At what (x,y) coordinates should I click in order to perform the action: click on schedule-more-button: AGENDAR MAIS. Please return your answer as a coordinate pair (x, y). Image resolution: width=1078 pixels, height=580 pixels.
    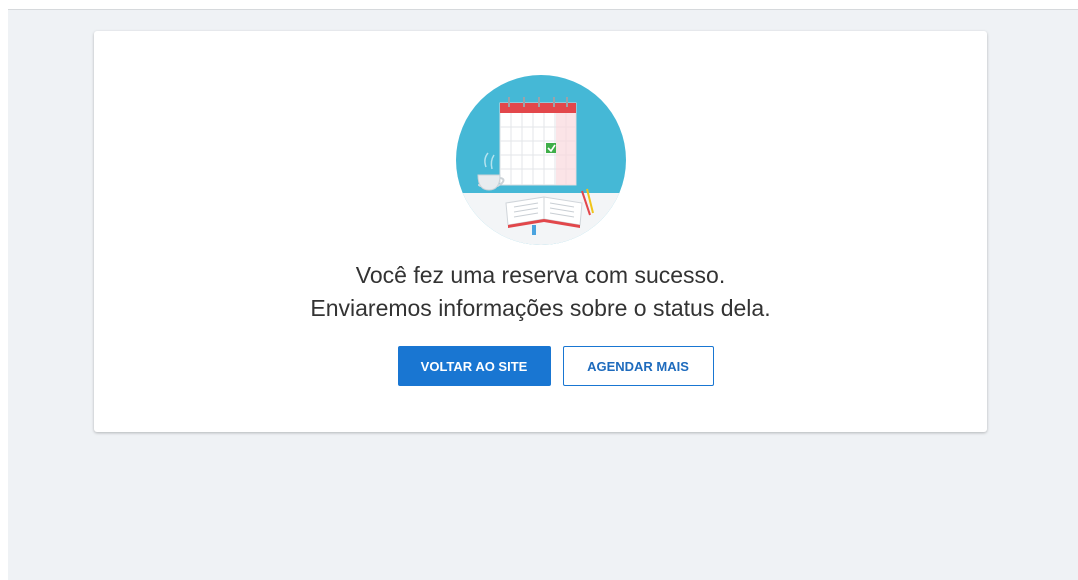
    Looking at the image, I should click on (638, 366).